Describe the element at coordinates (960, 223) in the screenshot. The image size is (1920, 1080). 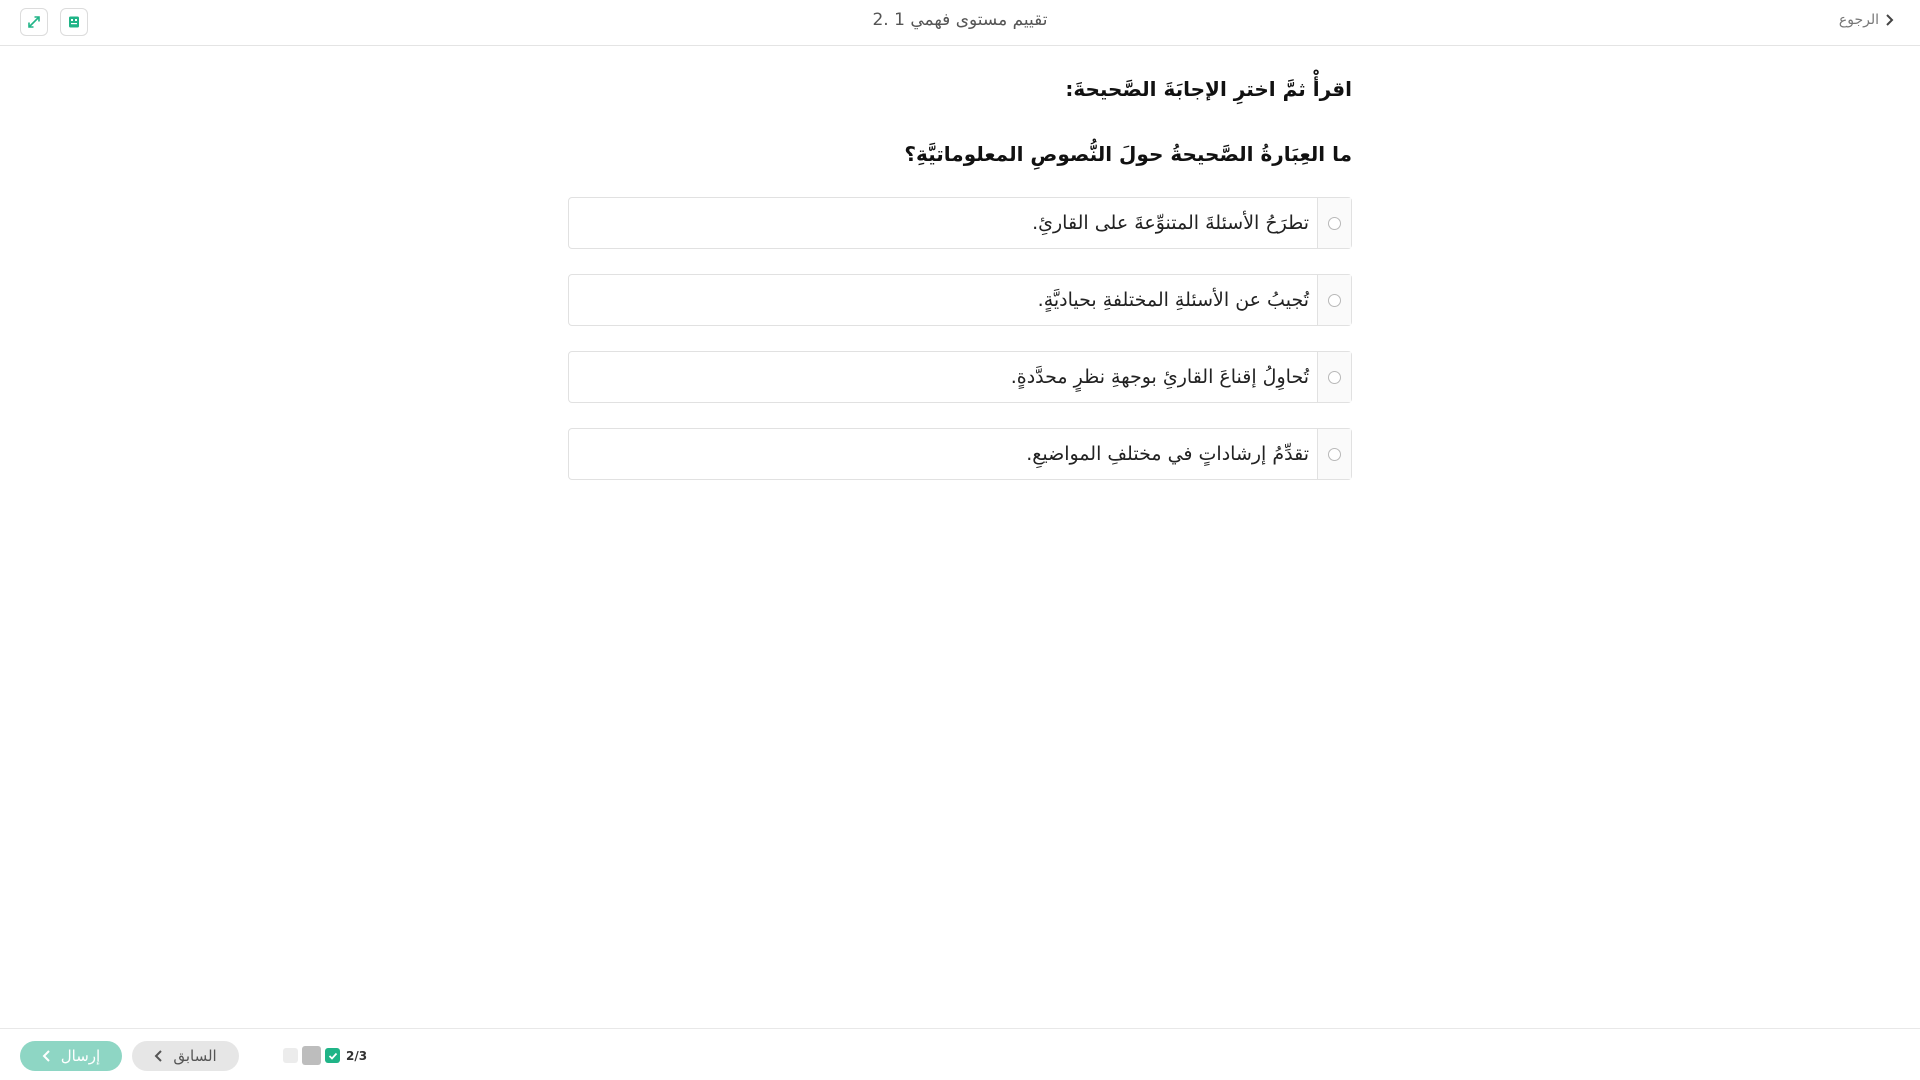
I see `answer-option-1: تطرَحُ الأسئلةَ المتنوِّعةَ على القارئِ.` at that location.